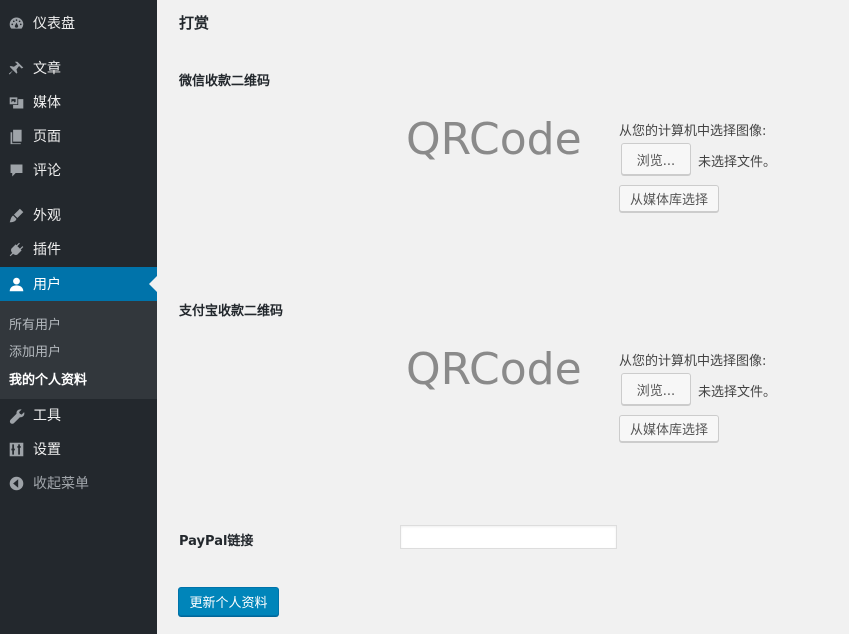  Describe the element at coordinates (35, 323) in the screenshot. I see `submenu-item-all-users: 所有用户` at that location.